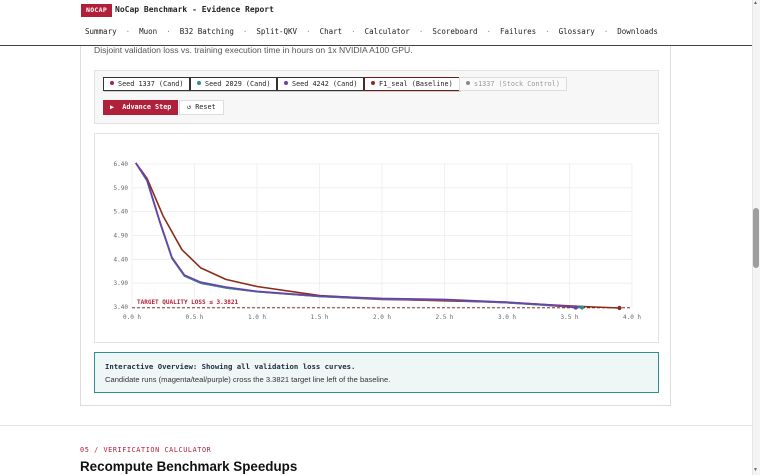  I want to click on y-tick-label: 4.40, so click(121, 259).